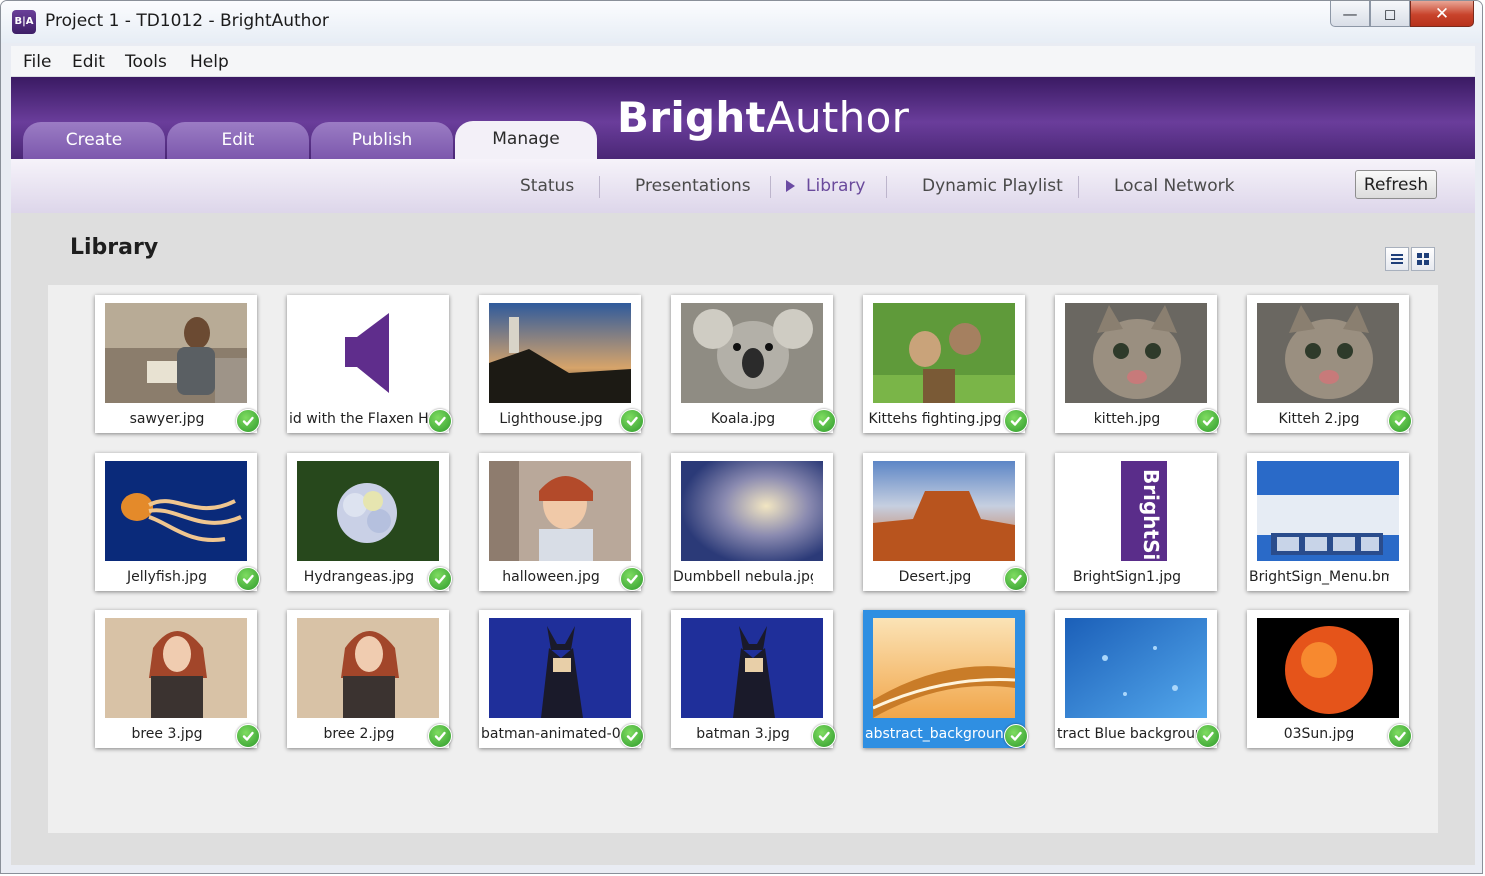  I want to click on library-item-name: halloween.jpg, so click(551, 577).